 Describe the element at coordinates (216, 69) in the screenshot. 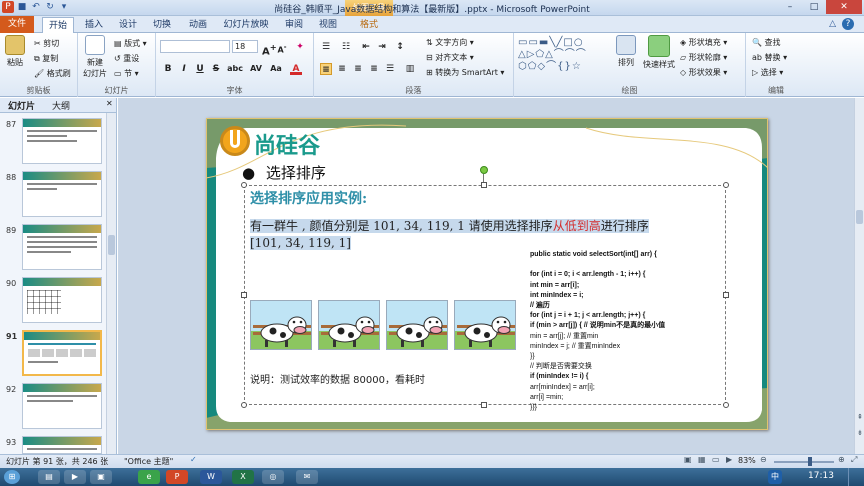

I see `strikethrough-button: S` at that location.